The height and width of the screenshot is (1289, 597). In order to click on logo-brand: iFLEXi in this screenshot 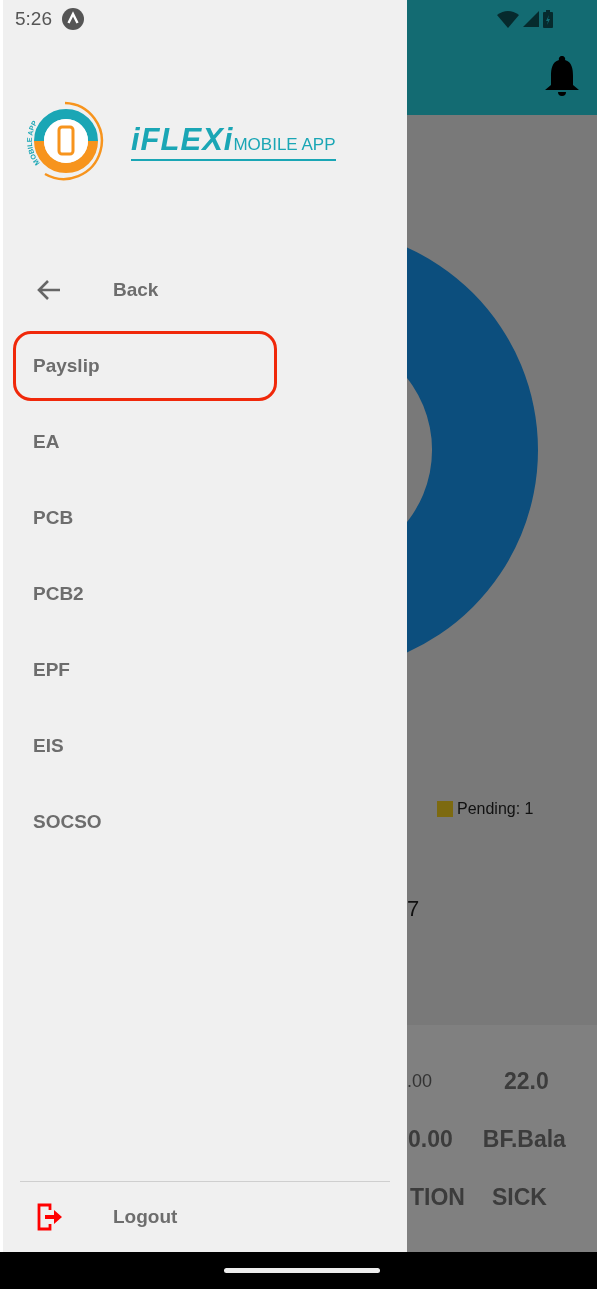, I will do `click(182, 139)`.